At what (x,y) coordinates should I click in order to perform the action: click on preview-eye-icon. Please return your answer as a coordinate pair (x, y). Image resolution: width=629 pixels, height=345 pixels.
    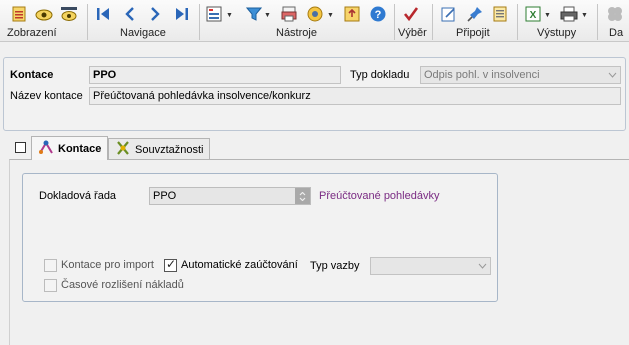
    Looking at the image, I should click on (44, 14).